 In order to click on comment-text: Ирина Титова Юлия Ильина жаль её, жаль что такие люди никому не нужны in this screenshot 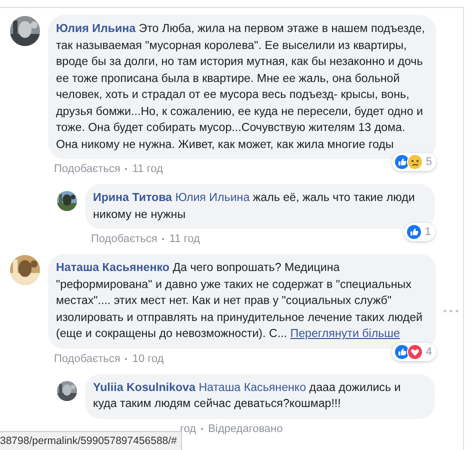, I will do `click(254, 206)`.